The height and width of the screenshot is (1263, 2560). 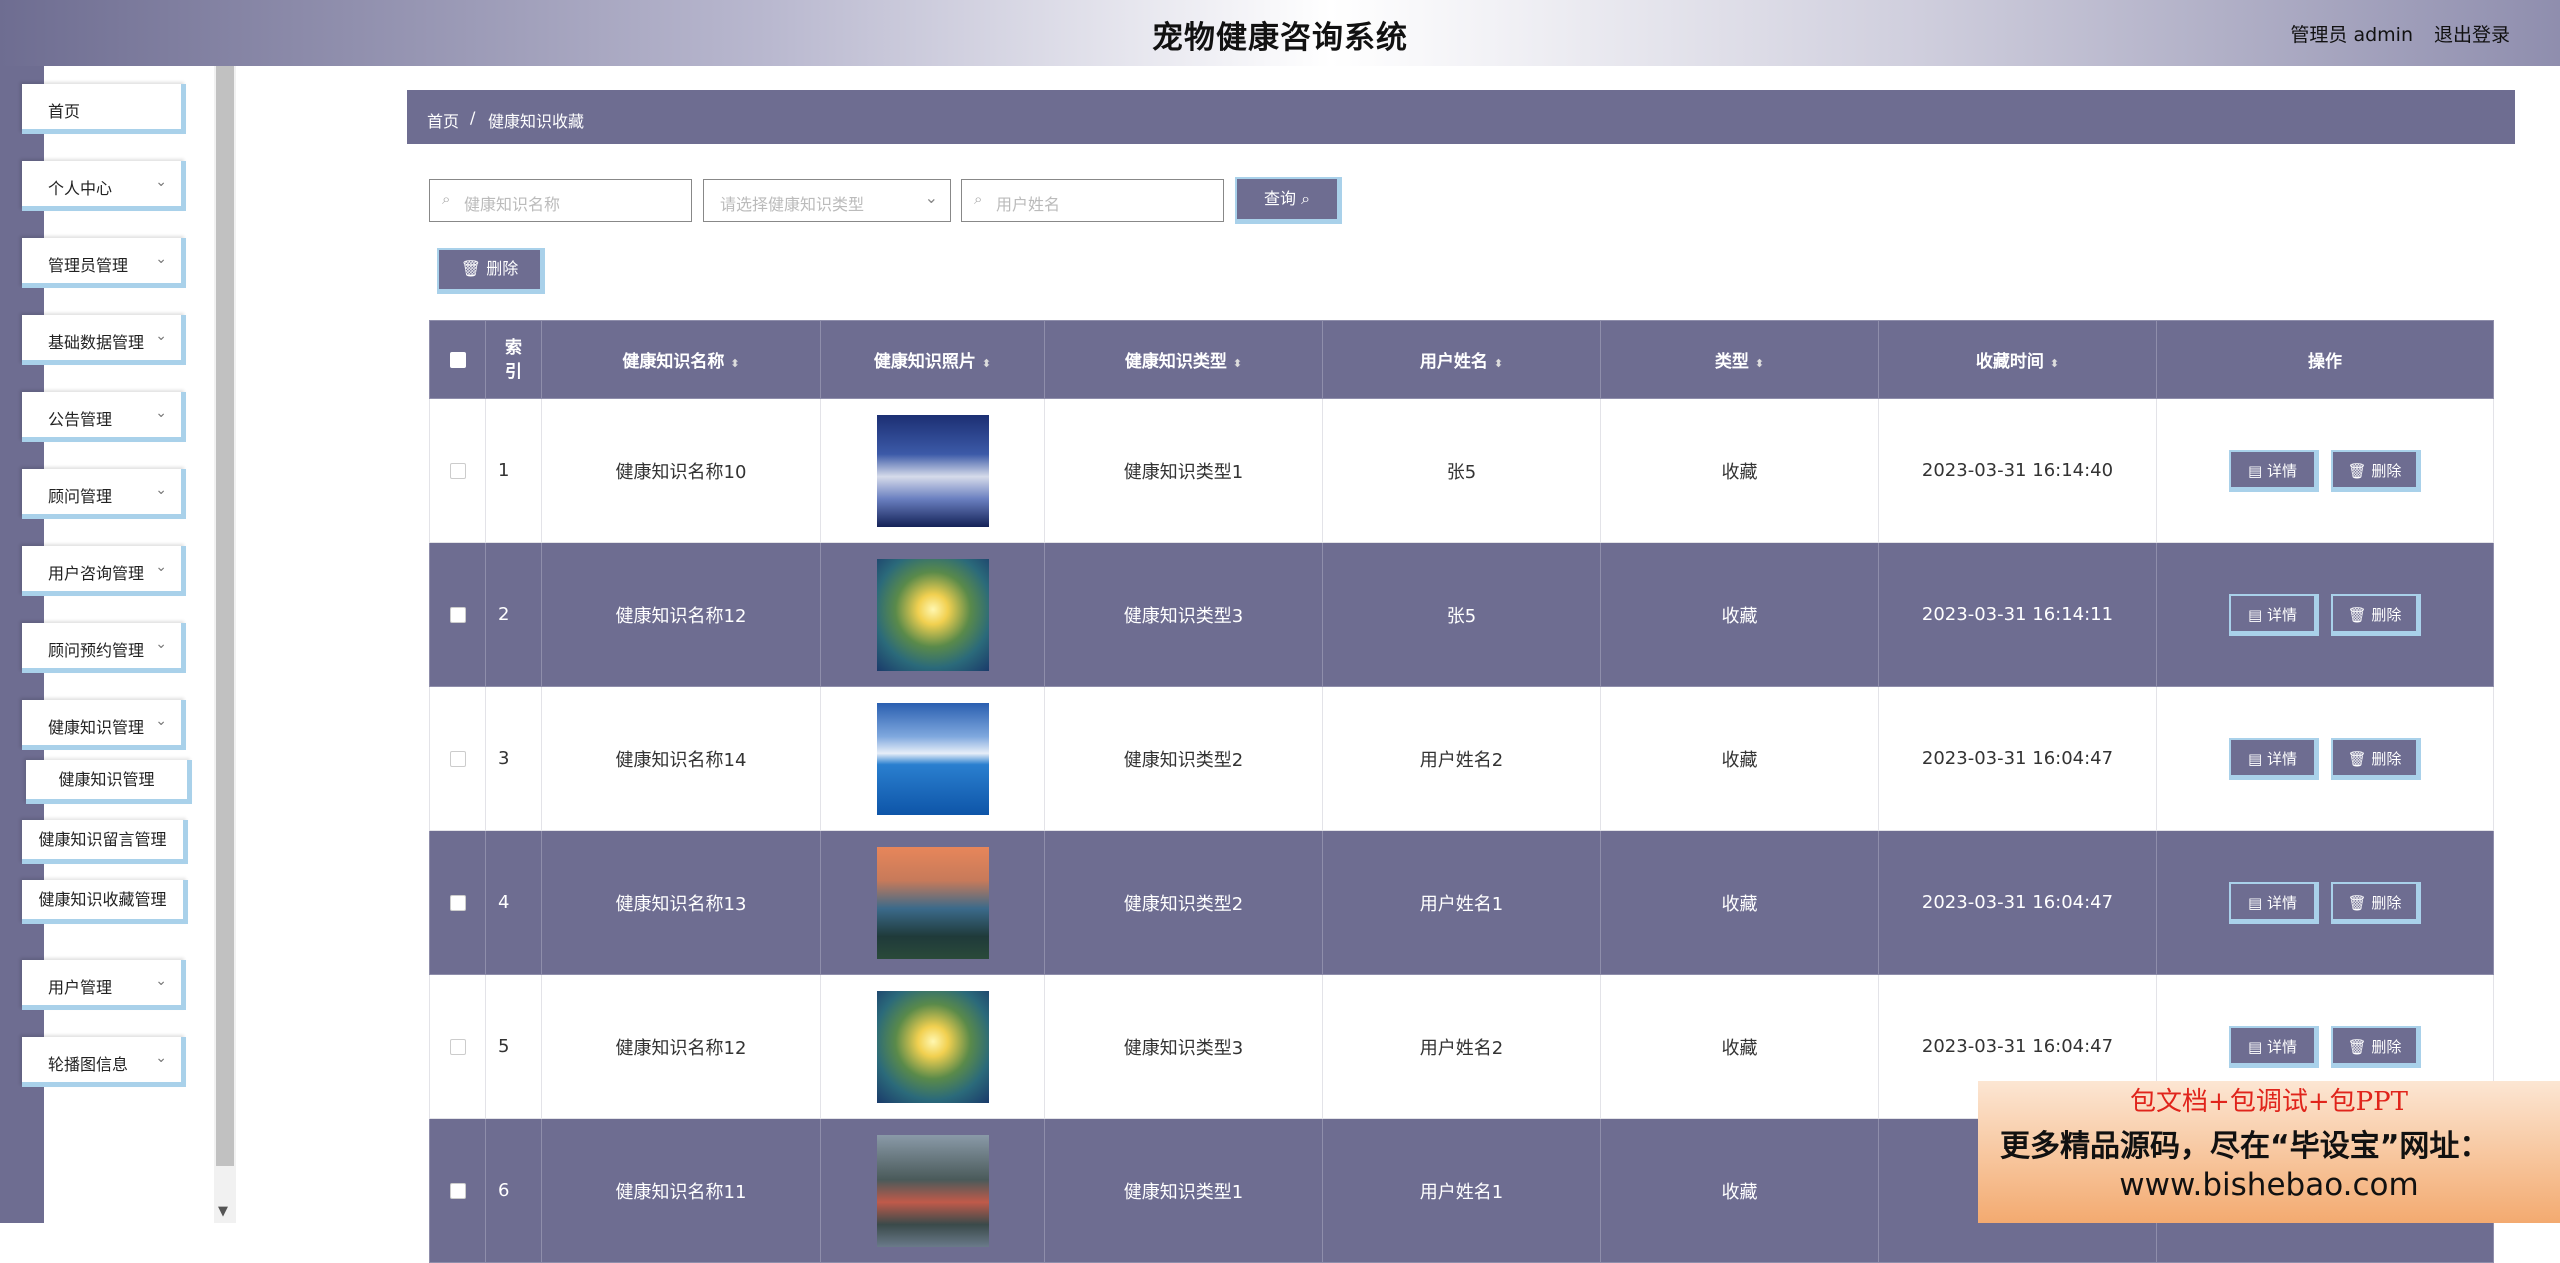 What do you see at coordinates (2472, 33) in the screenshot?
I see `logout-link: 退出登录` at bounding box center [2472, 33].